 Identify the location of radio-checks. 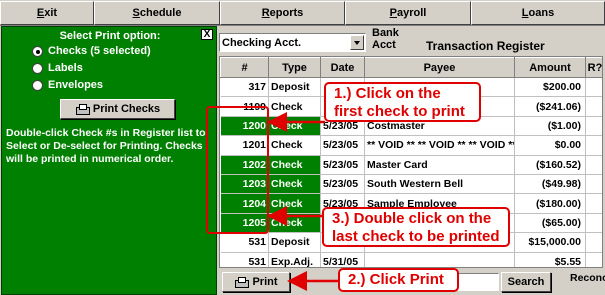
(37, 51).